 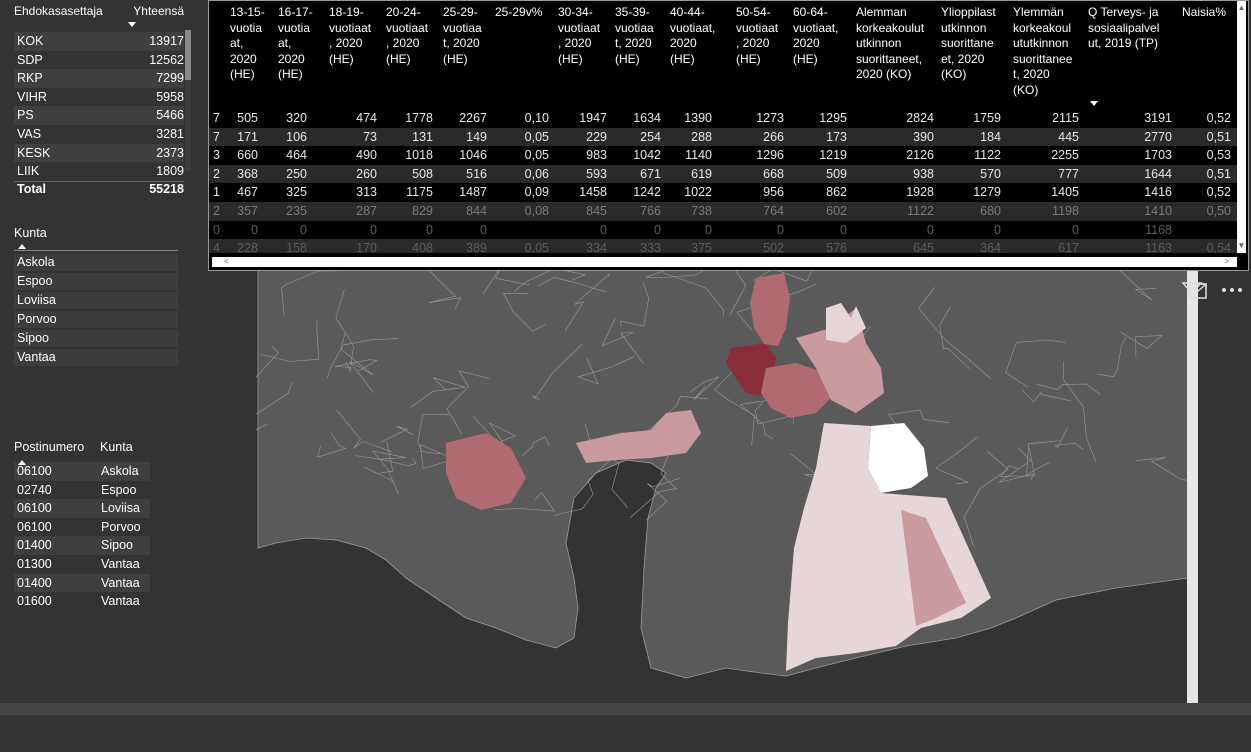 What do you see at coordinates (1199, 291) in the screenshot?
I see `focus-mode-icon` at bounding box center [1199, 291].